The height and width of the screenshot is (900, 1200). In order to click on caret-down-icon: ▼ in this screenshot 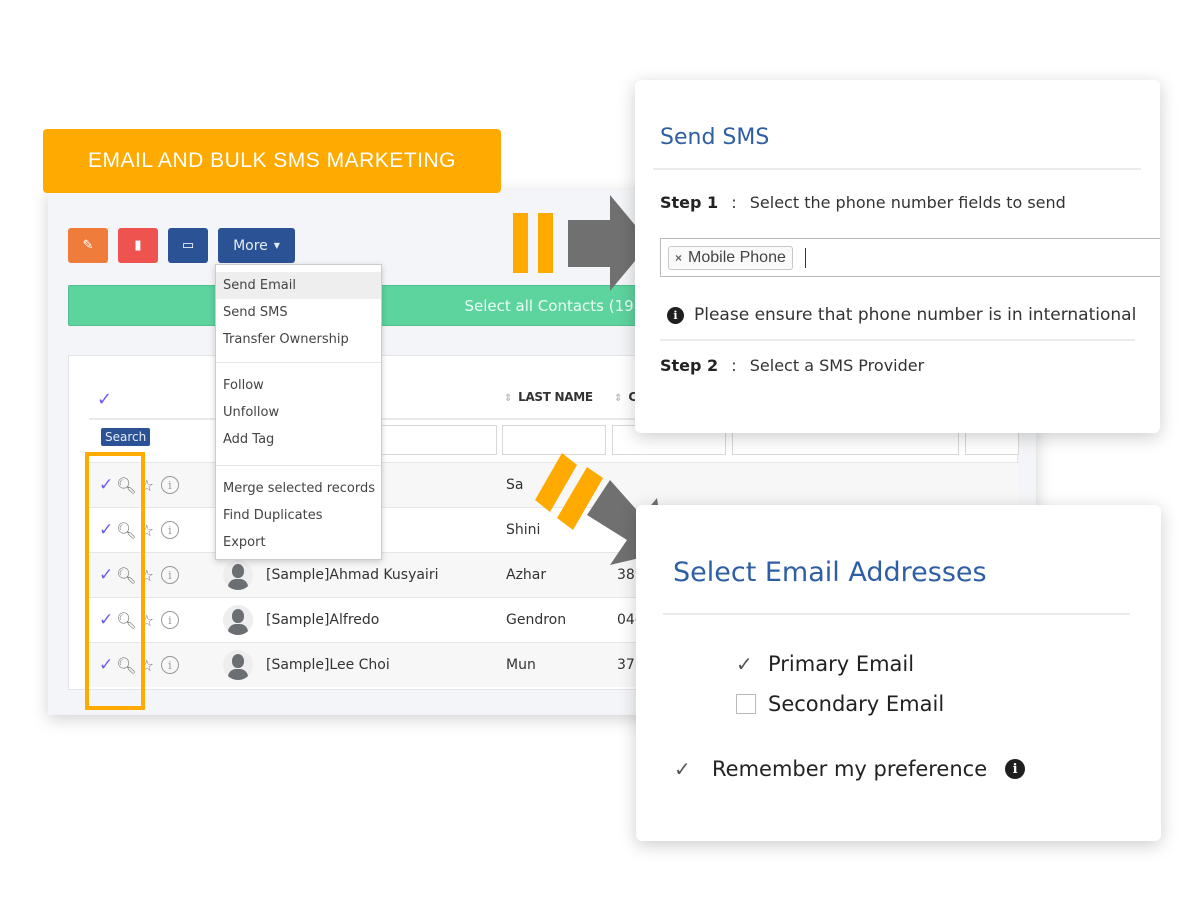, I will do `click(276, 245)`.